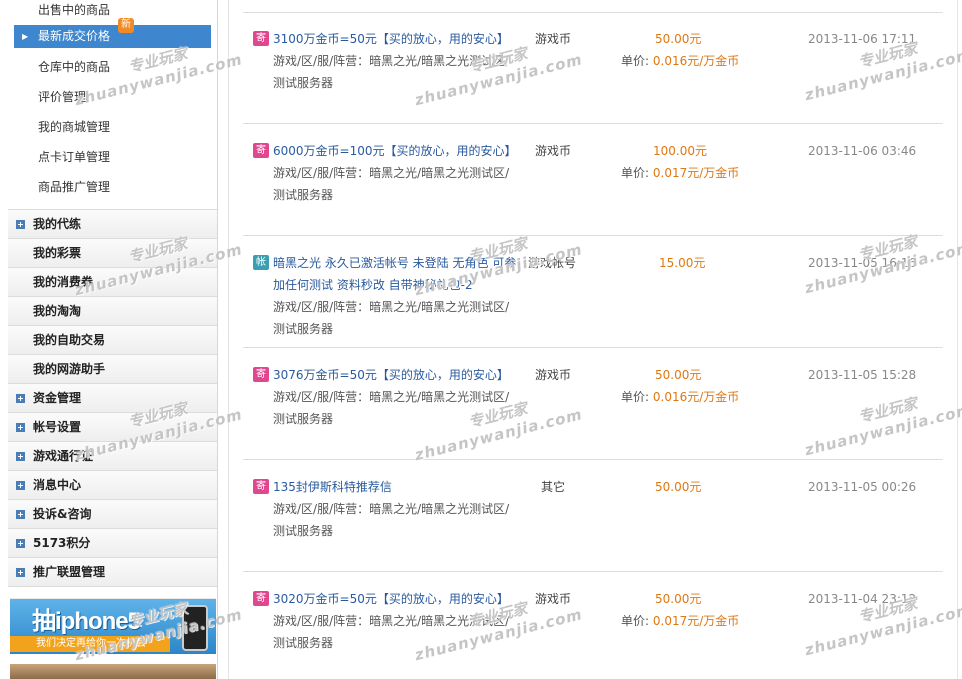 The image size is (962, 679). Describe the element at coordinates (862, 599) in the screenshot. I see `deal-date: 2013-11-04 23:12` at that location.